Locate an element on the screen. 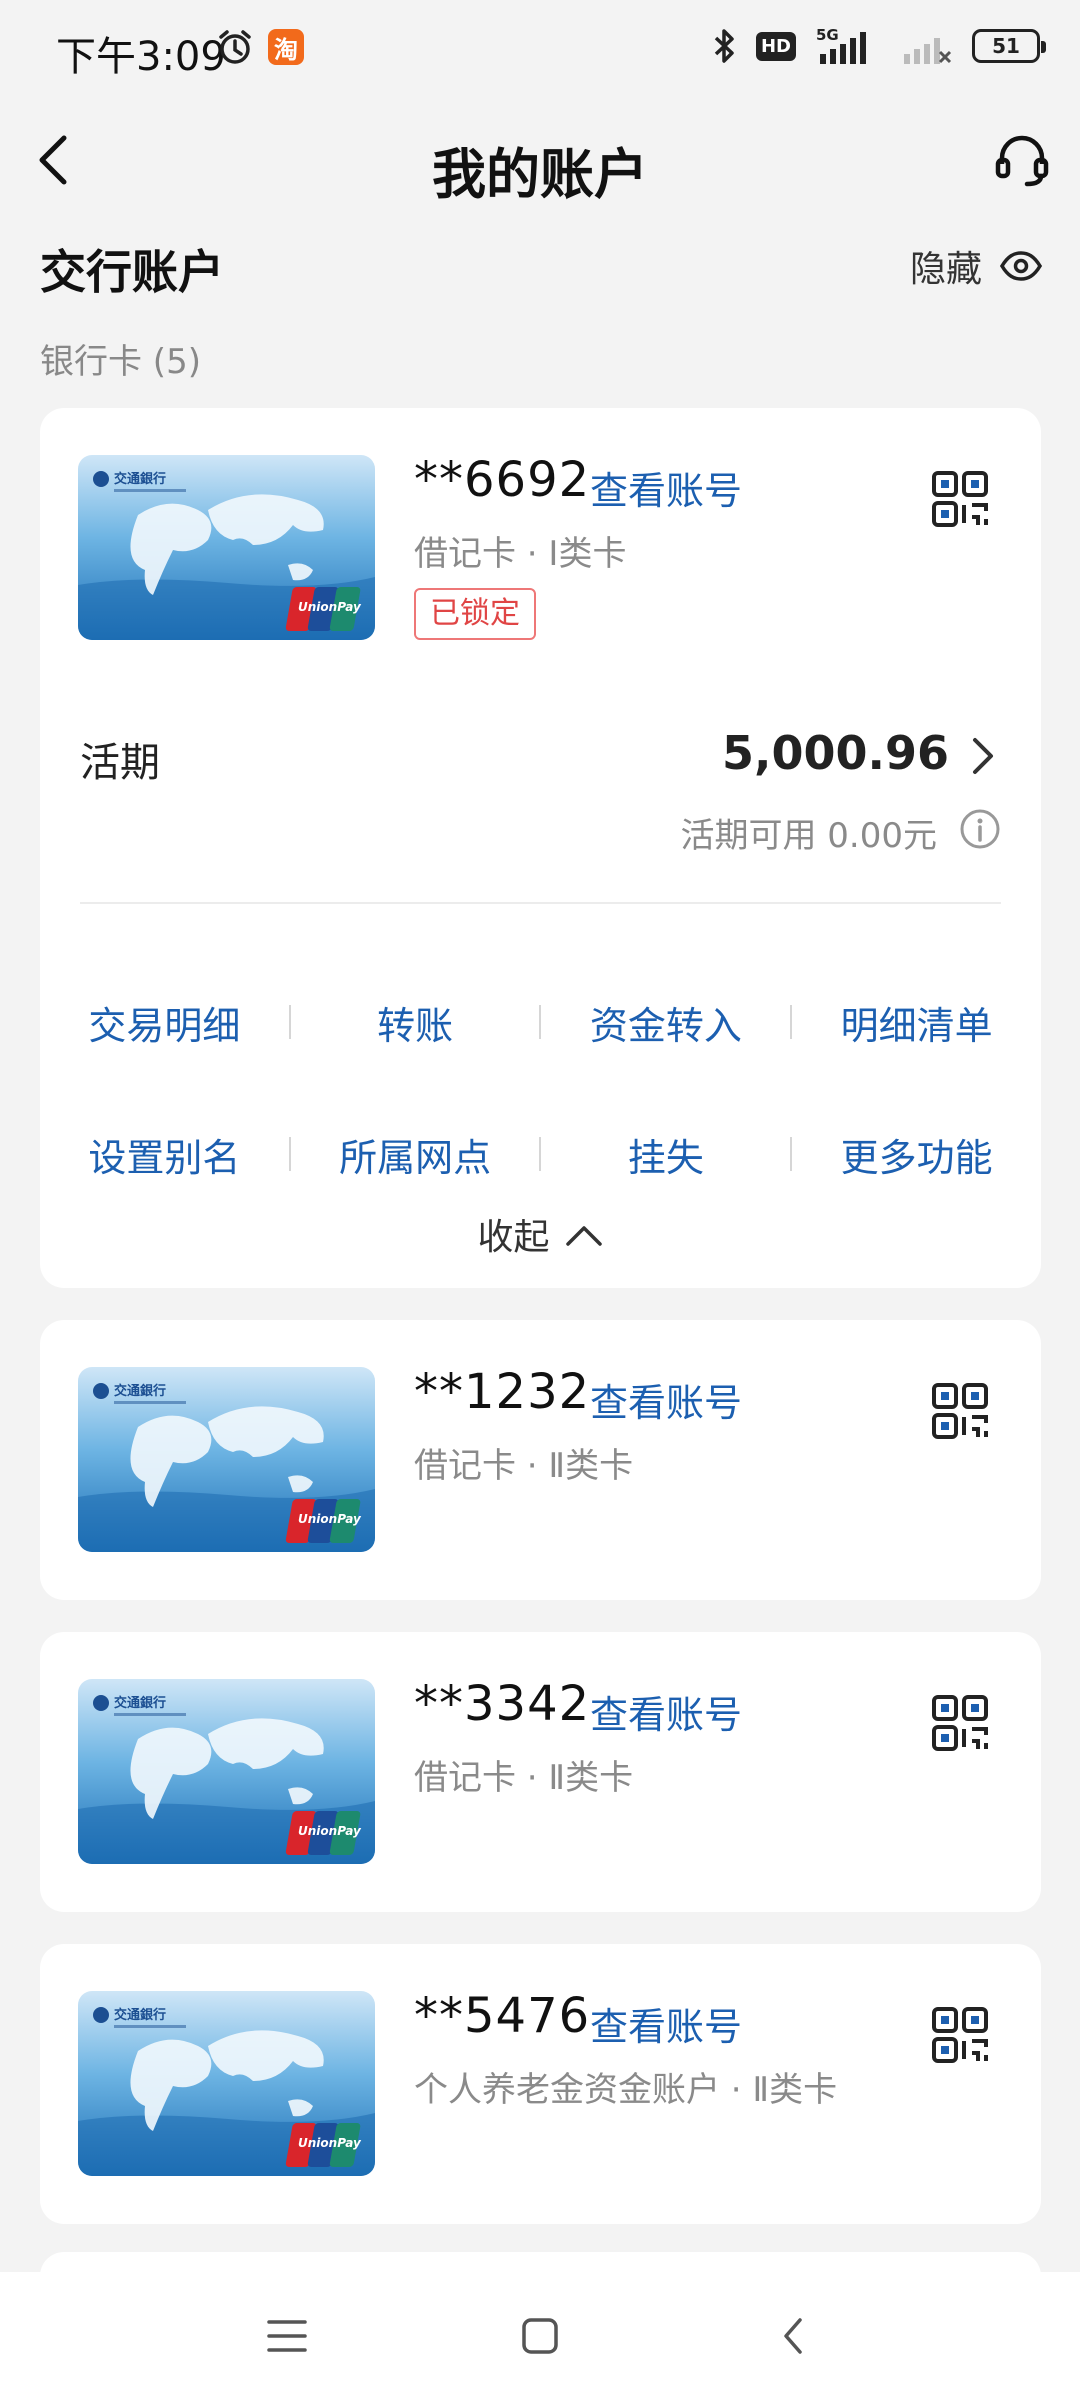 Image resolution: width=1080 pixels, height=2400 pixels. bank-card-count: 银行卡 (5) is located at coordinates (120, 362).